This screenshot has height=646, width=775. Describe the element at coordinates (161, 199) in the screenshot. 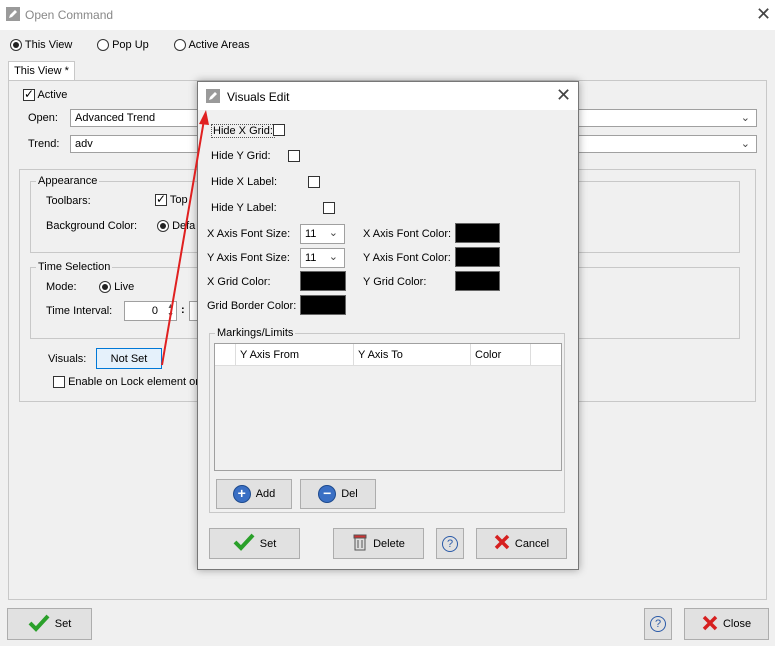

I see `toolbars-top-box` at that location.